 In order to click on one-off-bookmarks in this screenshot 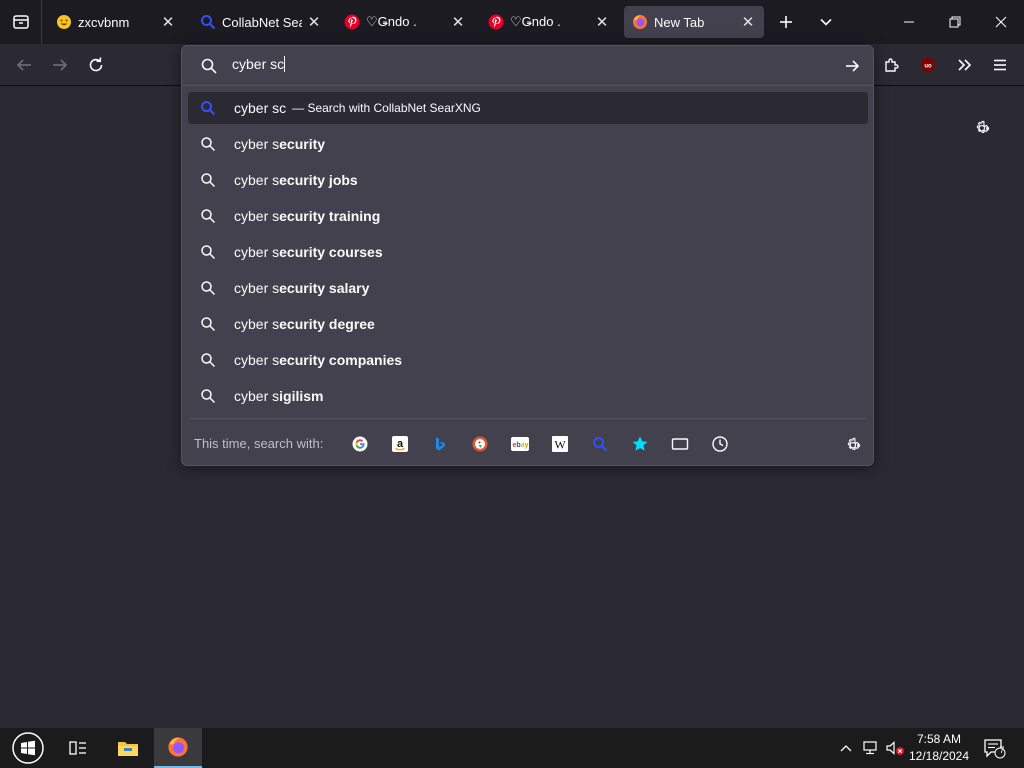, I will do `click(640, 444)`.